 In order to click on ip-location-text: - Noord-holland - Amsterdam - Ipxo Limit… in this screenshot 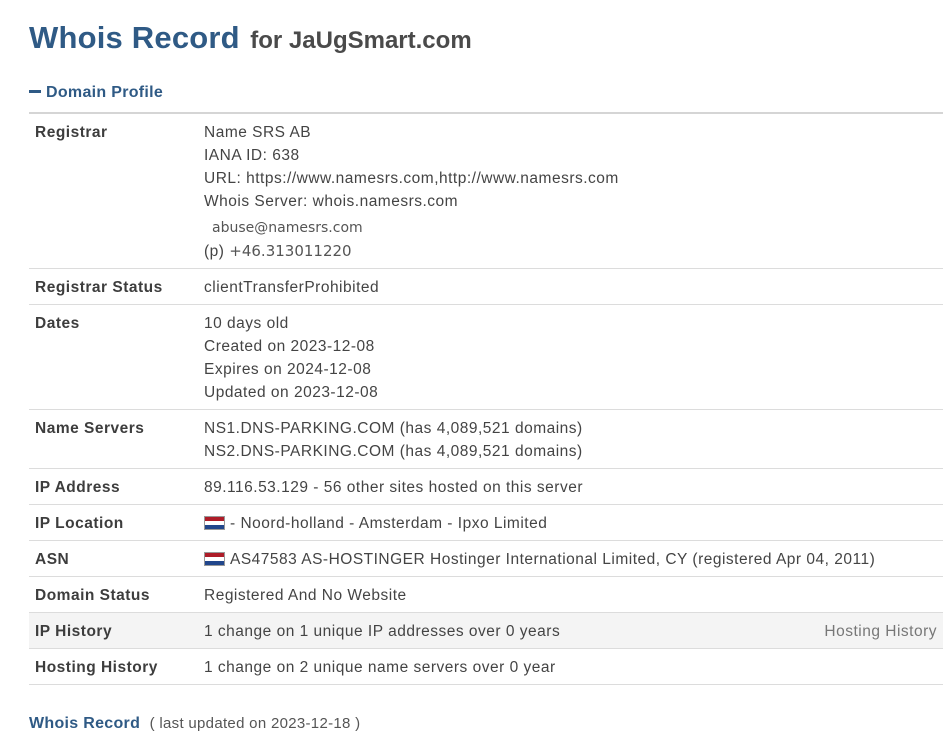, I will do `click(389, 523)`.